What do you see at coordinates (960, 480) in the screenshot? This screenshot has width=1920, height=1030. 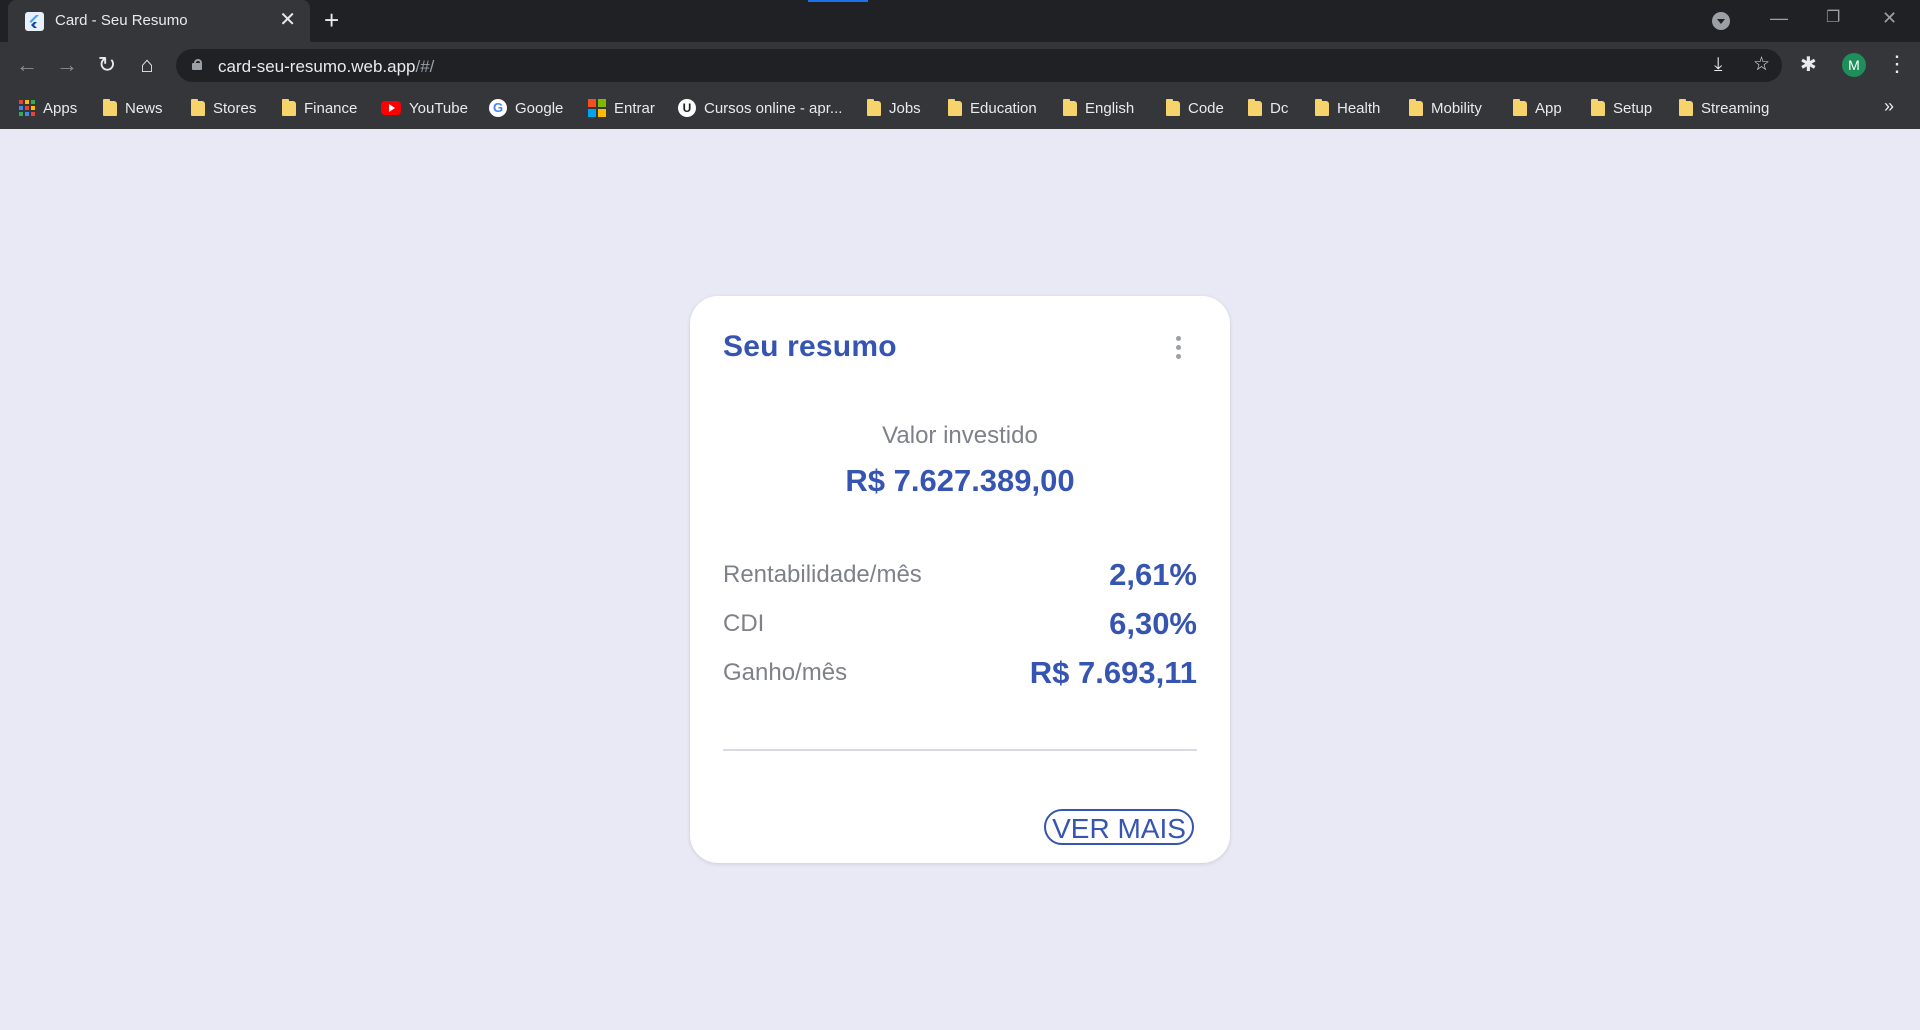 I see `invested-amount-value: R$ 7.627.389,00` at bounding box center [960, 480].